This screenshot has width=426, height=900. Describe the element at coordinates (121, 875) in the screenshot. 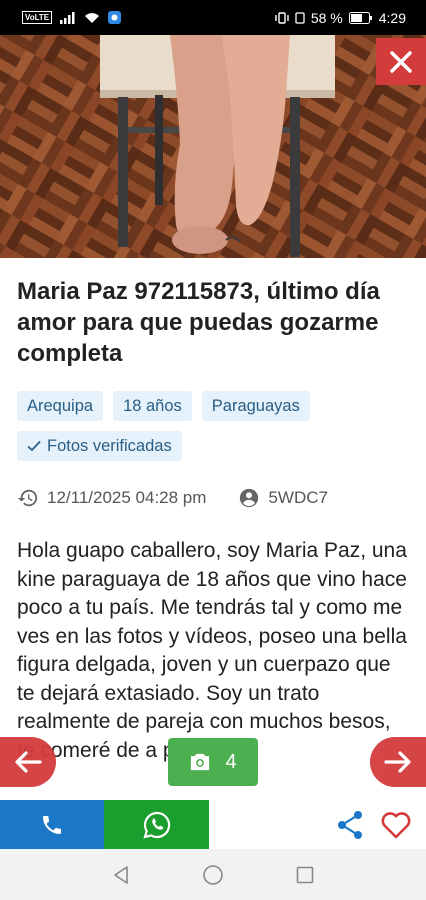

I see `back-icon` at that location.